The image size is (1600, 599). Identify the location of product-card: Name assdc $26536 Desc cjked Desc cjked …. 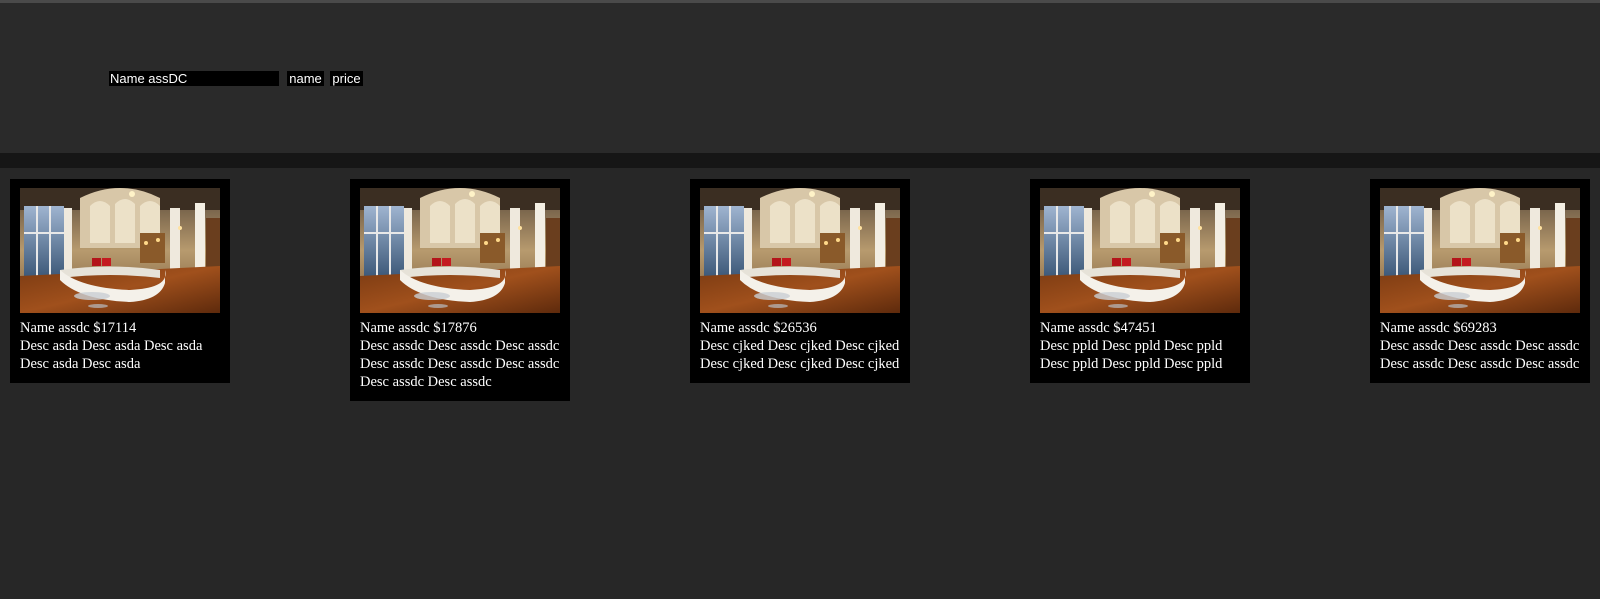
(800, 281).